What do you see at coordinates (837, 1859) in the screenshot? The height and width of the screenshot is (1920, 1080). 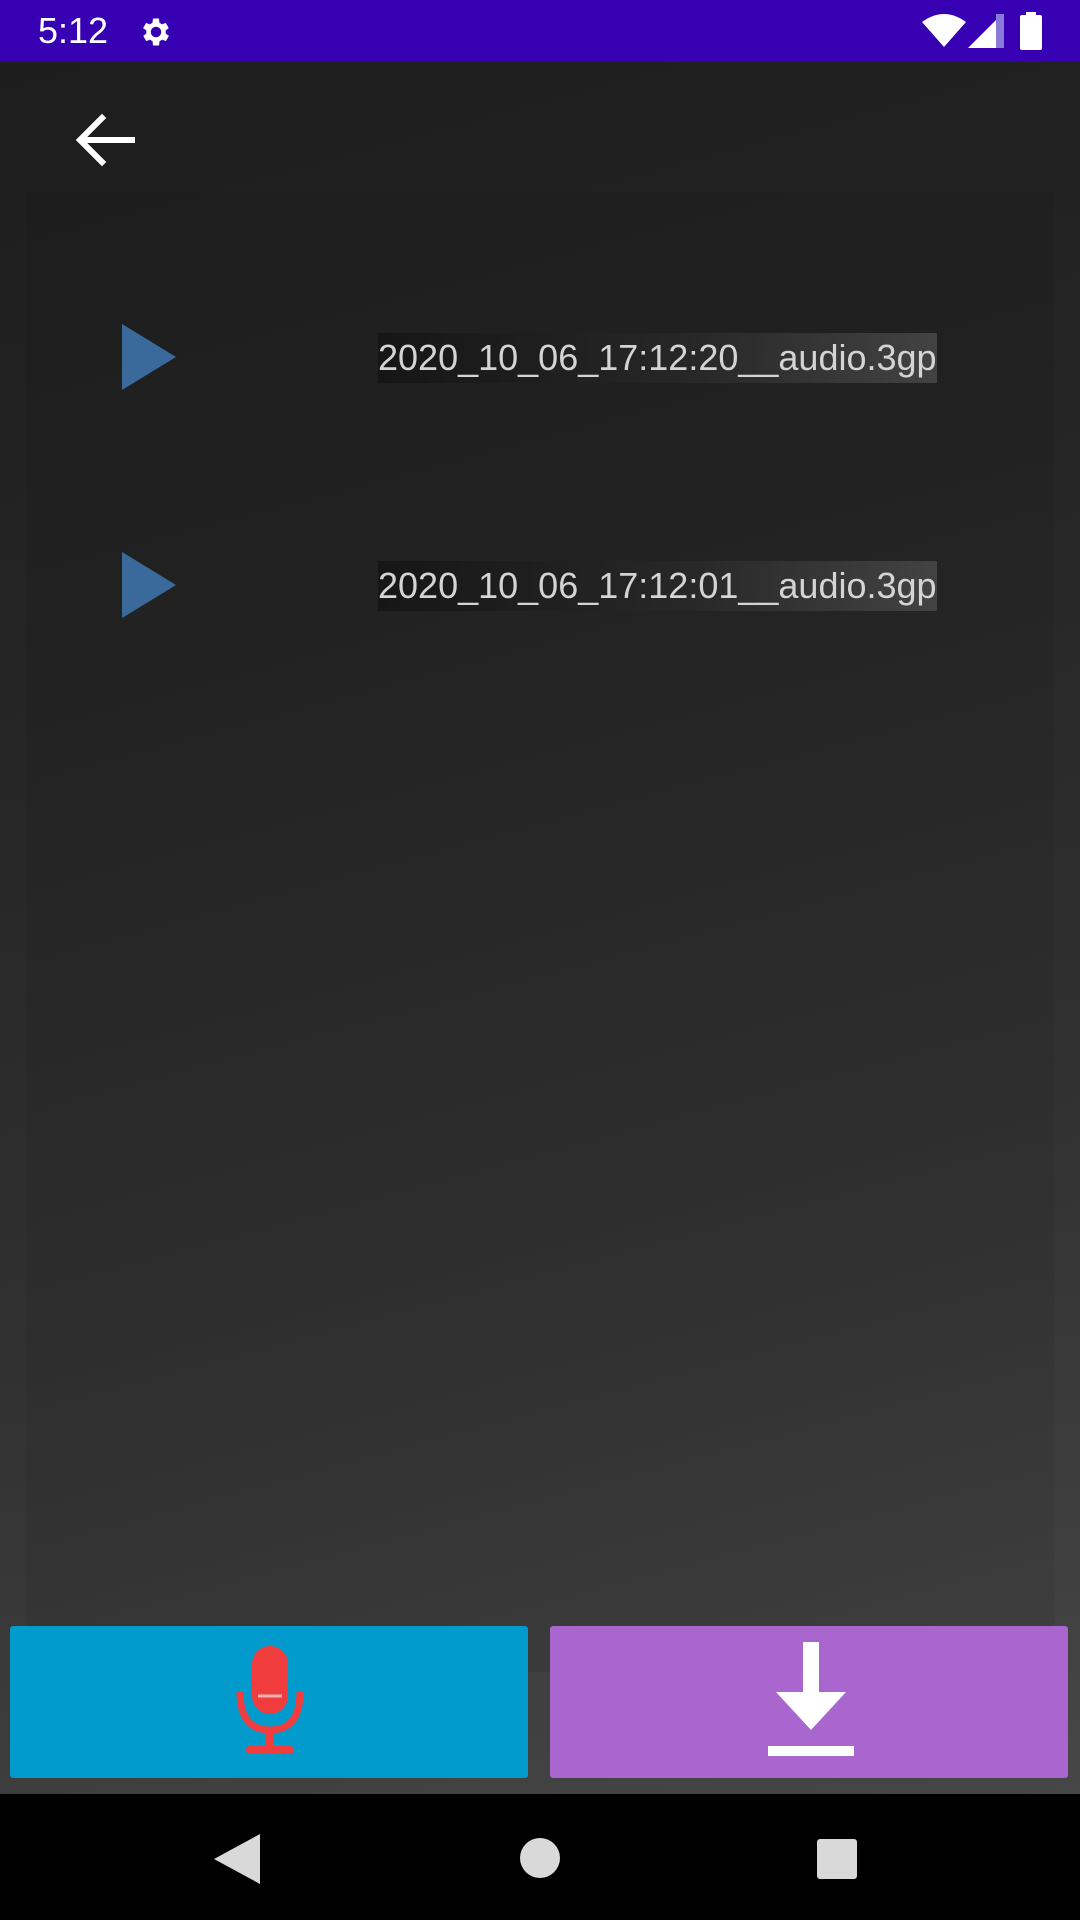 I see `nav-recents-icon` at bounding box center [837, 1859].